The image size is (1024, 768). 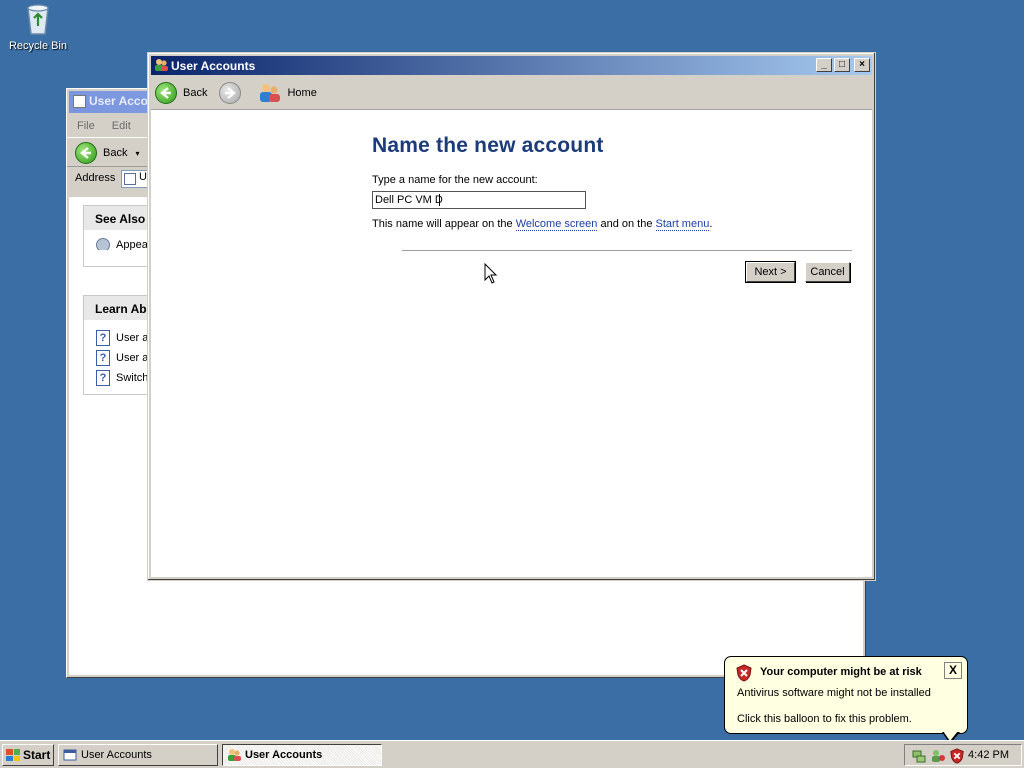 What do you see at coordinates (770, 272) in the screenshot?
I see `next-button: Next >` at bounding box center [770, 272].